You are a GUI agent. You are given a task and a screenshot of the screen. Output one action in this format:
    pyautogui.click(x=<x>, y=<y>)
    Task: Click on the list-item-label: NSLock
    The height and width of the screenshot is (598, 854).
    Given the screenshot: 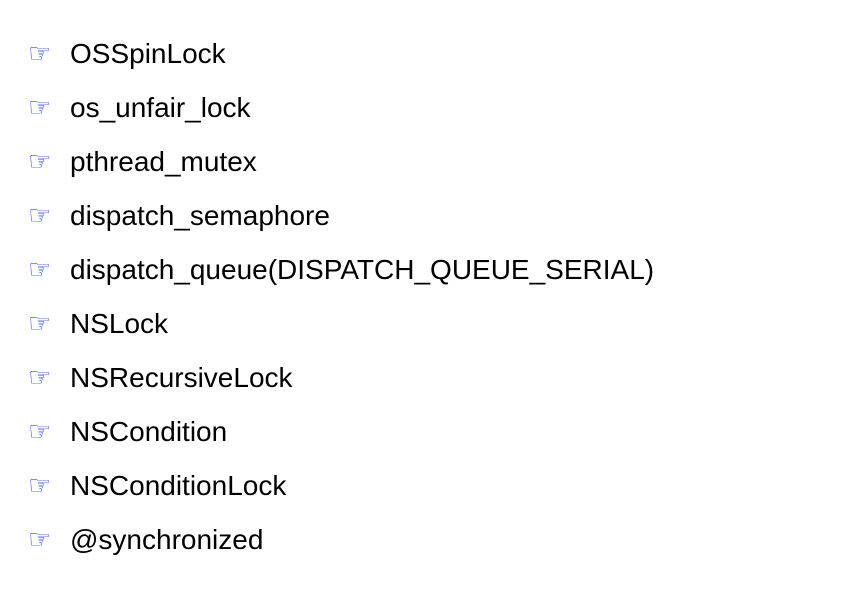 What is the action you would take?
    pyautogui.click(x=119, y=323)
    